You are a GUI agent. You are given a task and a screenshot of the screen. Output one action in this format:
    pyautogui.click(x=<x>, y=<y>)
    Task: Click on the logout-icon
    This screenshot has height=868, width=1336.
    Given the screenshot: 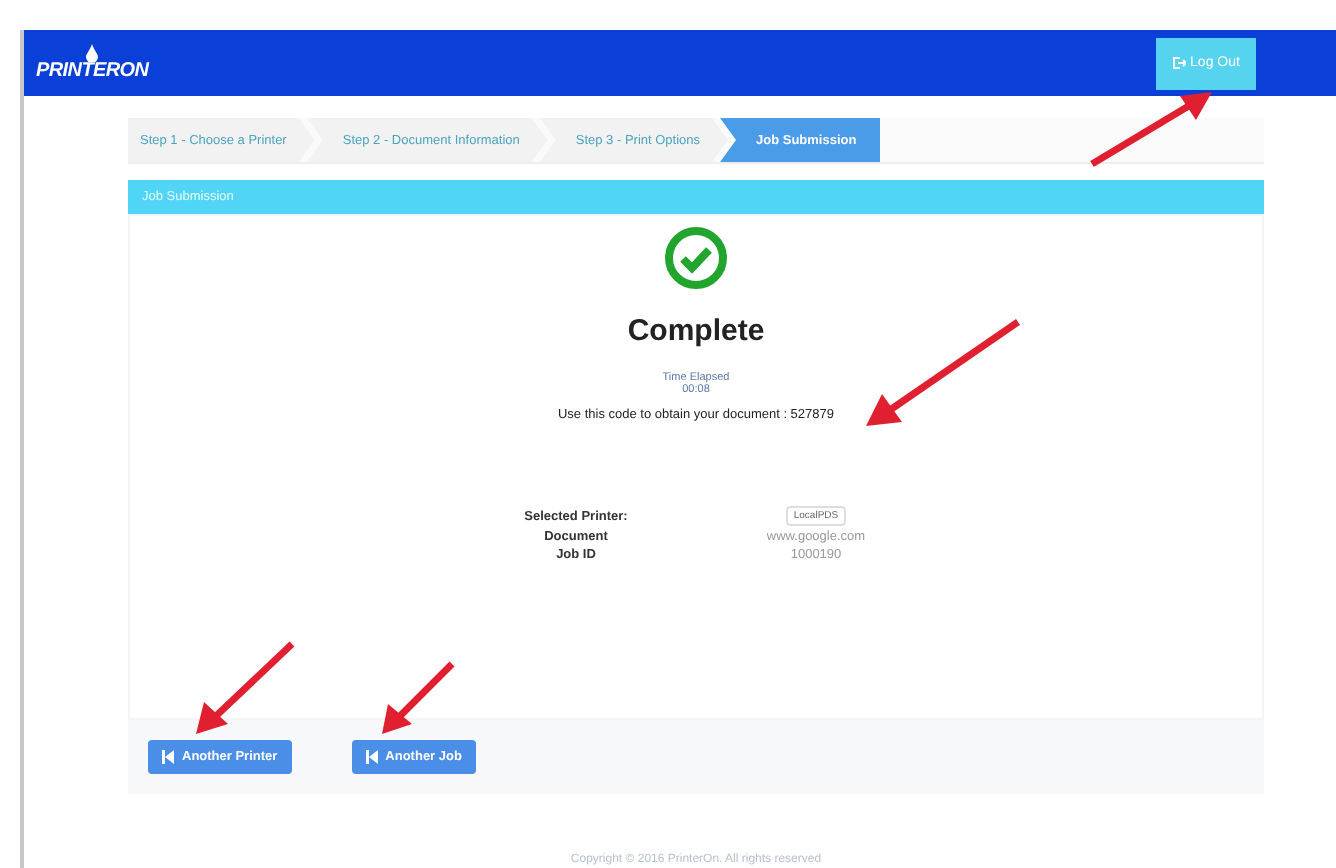 What is the action you would take?
    pyautogui.click(x=1179, y=63)
    